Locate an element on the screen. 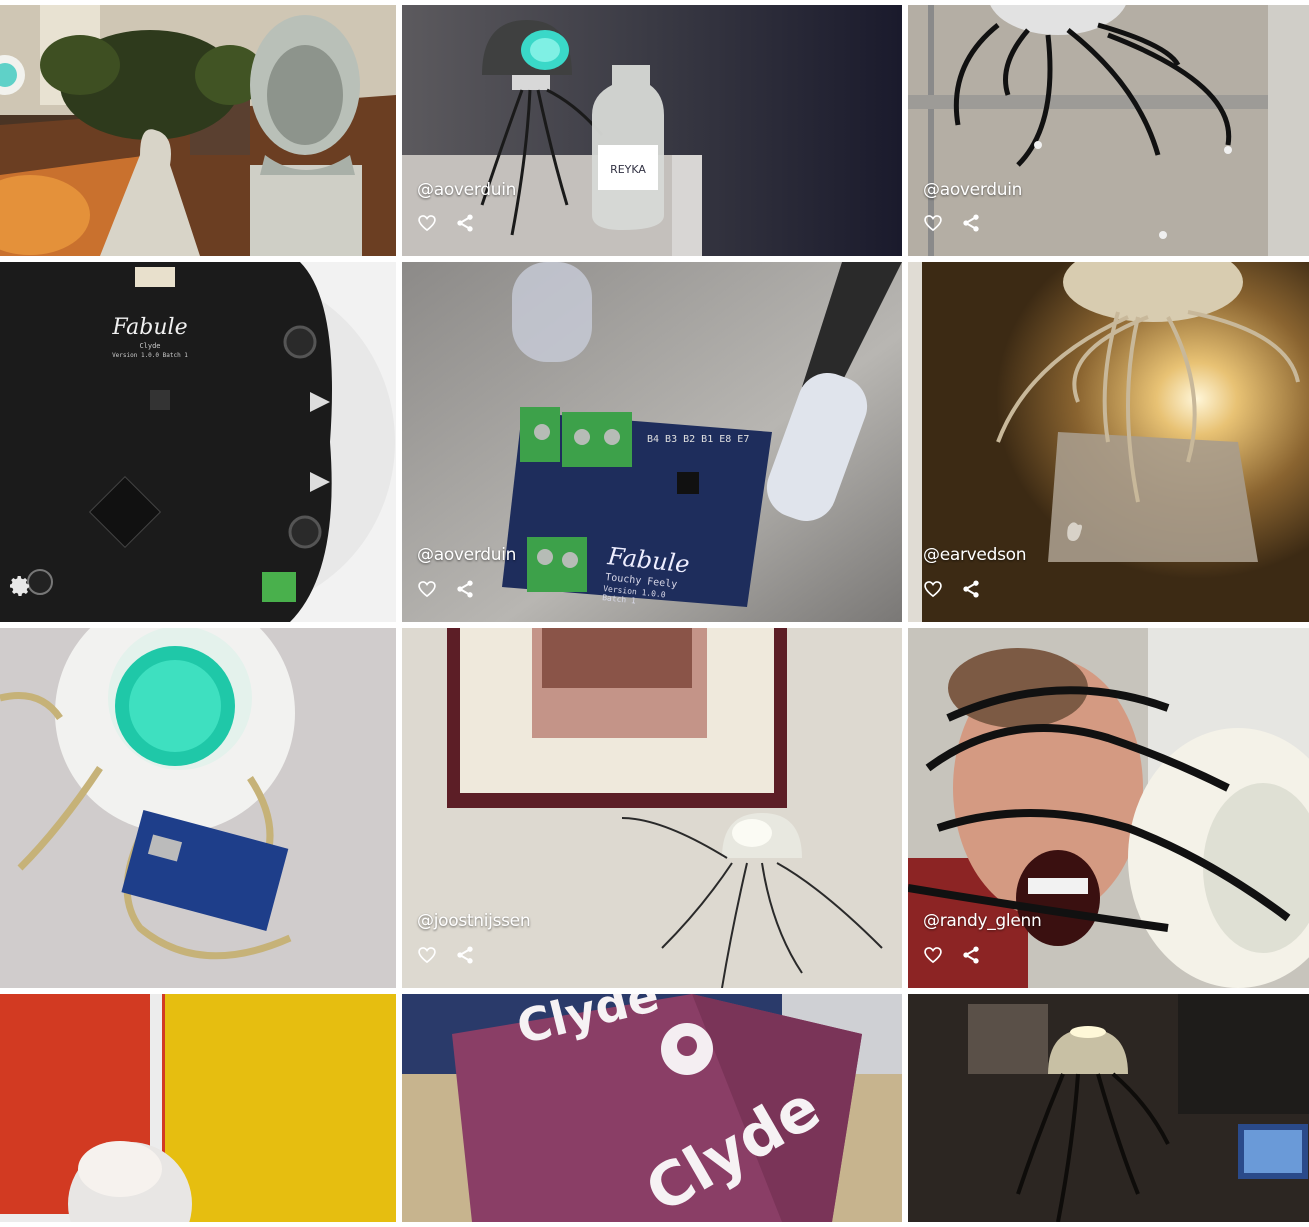  photo-pcb-board: Fabule Clyde Version 1.0.0 Batch 1 is located at coordinates (198, 442).